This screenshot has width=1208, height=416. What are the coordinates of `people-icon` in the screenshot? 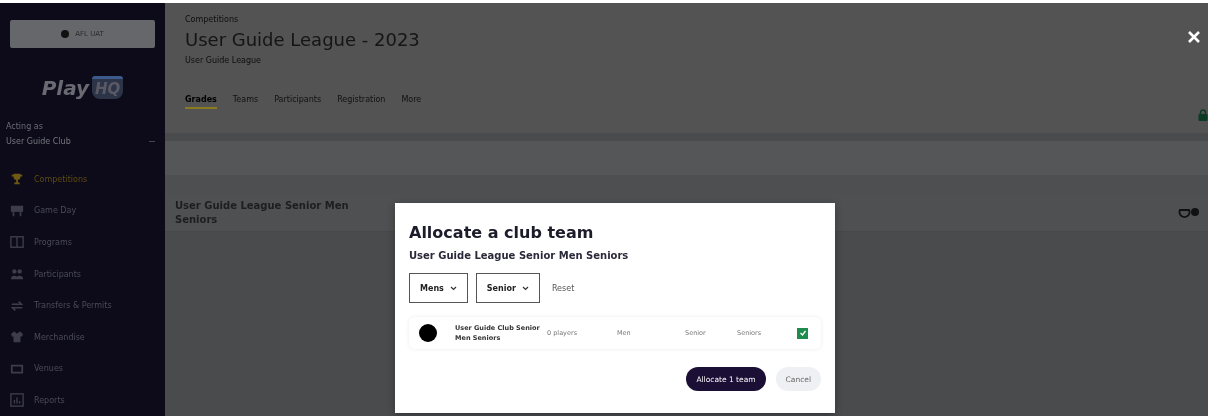 It's located at (17, 274).